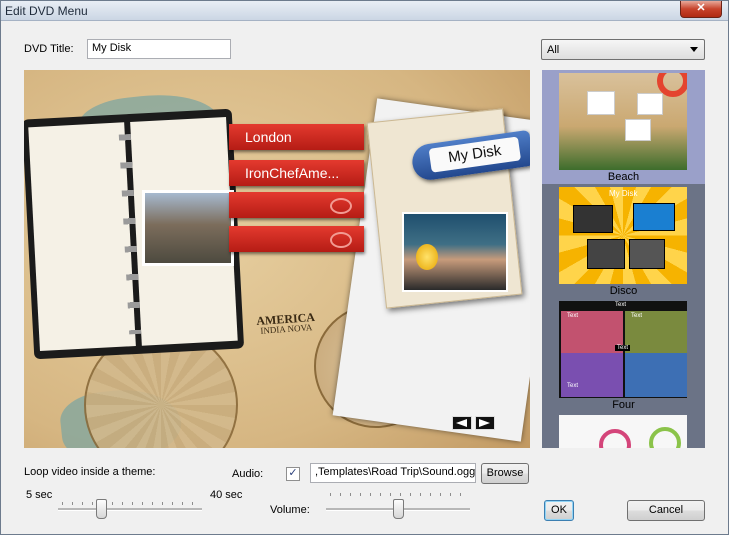 This screenshot has width=729, height=535. What do you see at coordinates (188, 228) in the screenshot?
I see `london-thumbnail` at bounding box center [188, 228].